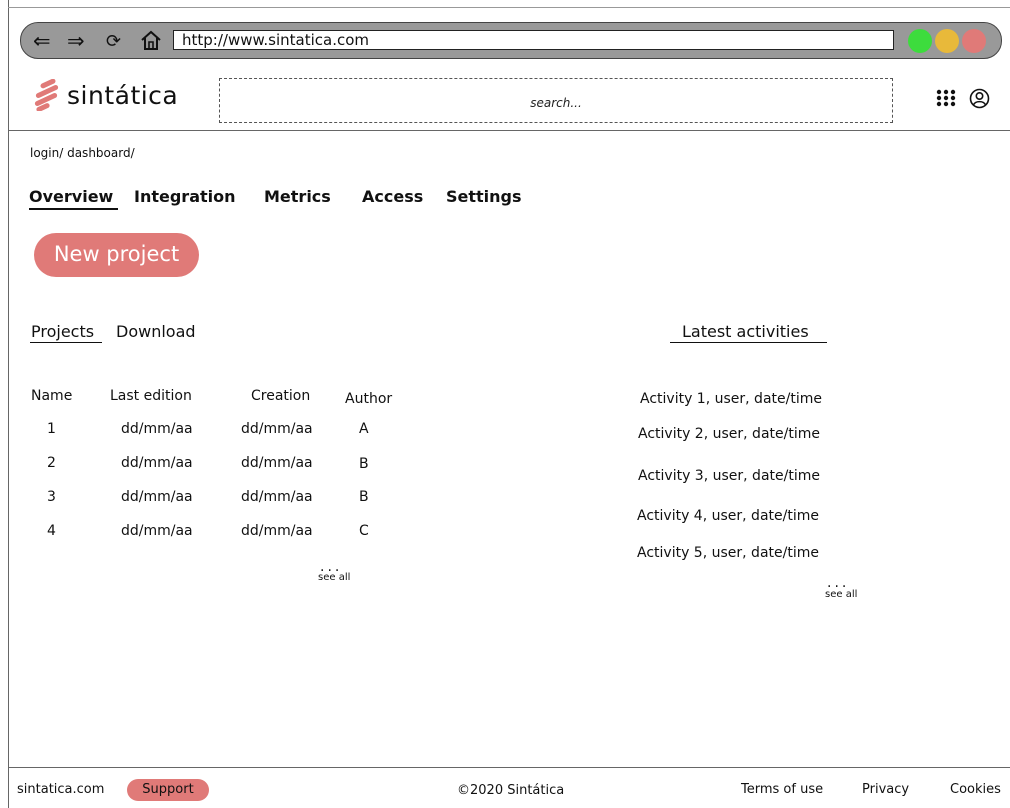 The height and width of the screenshot is (808, 1010). I want to click on latest-activities-title: Latest activities, so click(745, 331).